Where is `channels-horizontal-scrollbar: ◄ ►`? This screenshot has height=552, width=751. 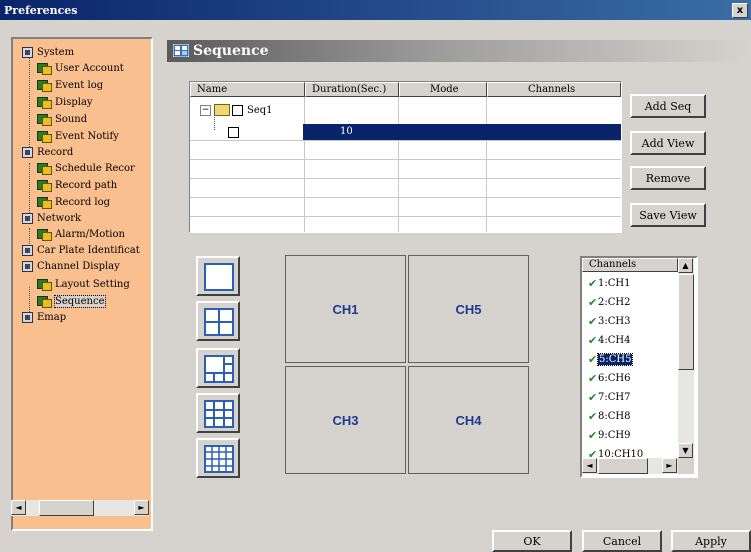
channels-horizontal-scrollbar: ◄ ► is located at coordinates (630, 466).